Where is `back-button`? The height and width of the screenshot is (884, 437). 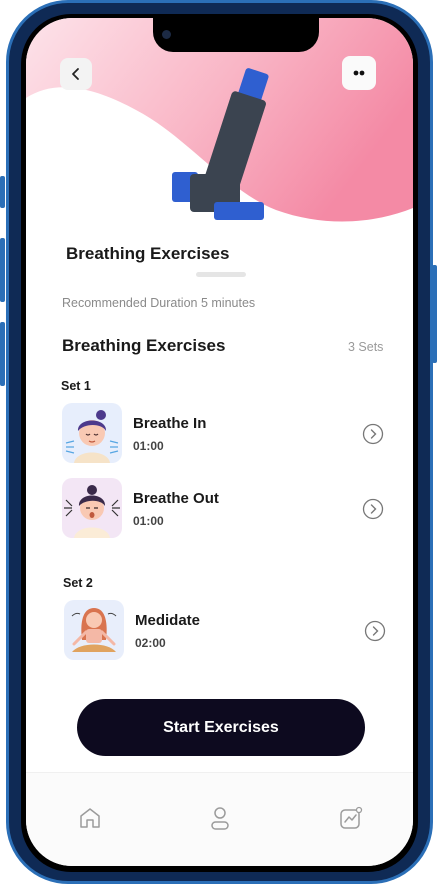 back-button is located at coordinates (76, 74).